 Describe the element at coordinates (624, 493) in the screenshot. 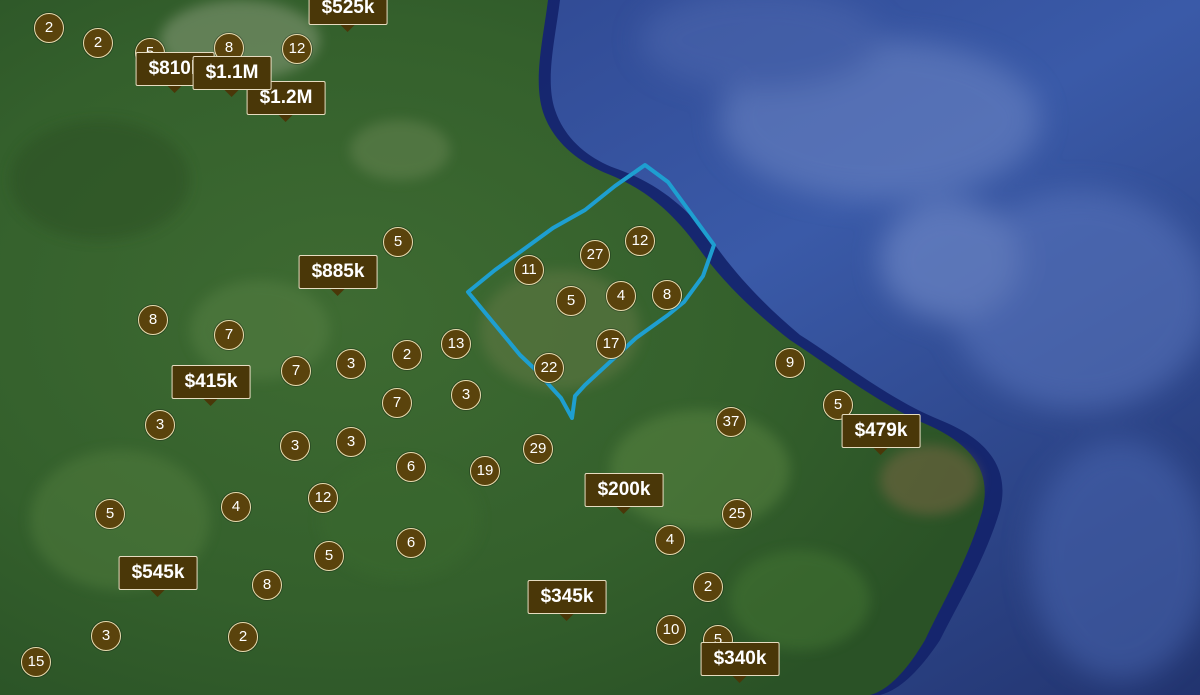

I see `price-tag-marker: $200k` at that location.